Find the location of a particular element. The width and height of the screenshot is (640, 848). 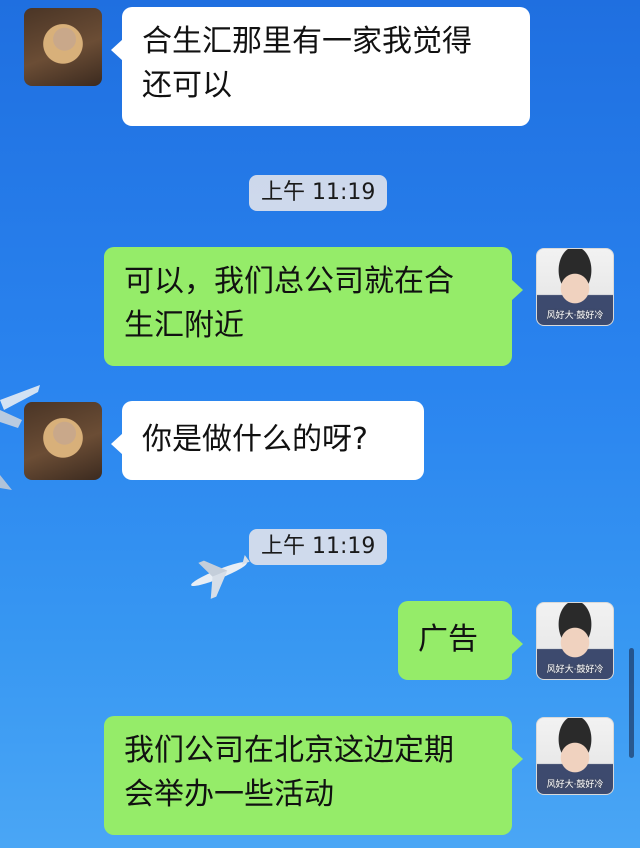

message-bubble-sent: 我们公司在北京这边定期 会举办一些活动 is located at coordinates (313, 775).